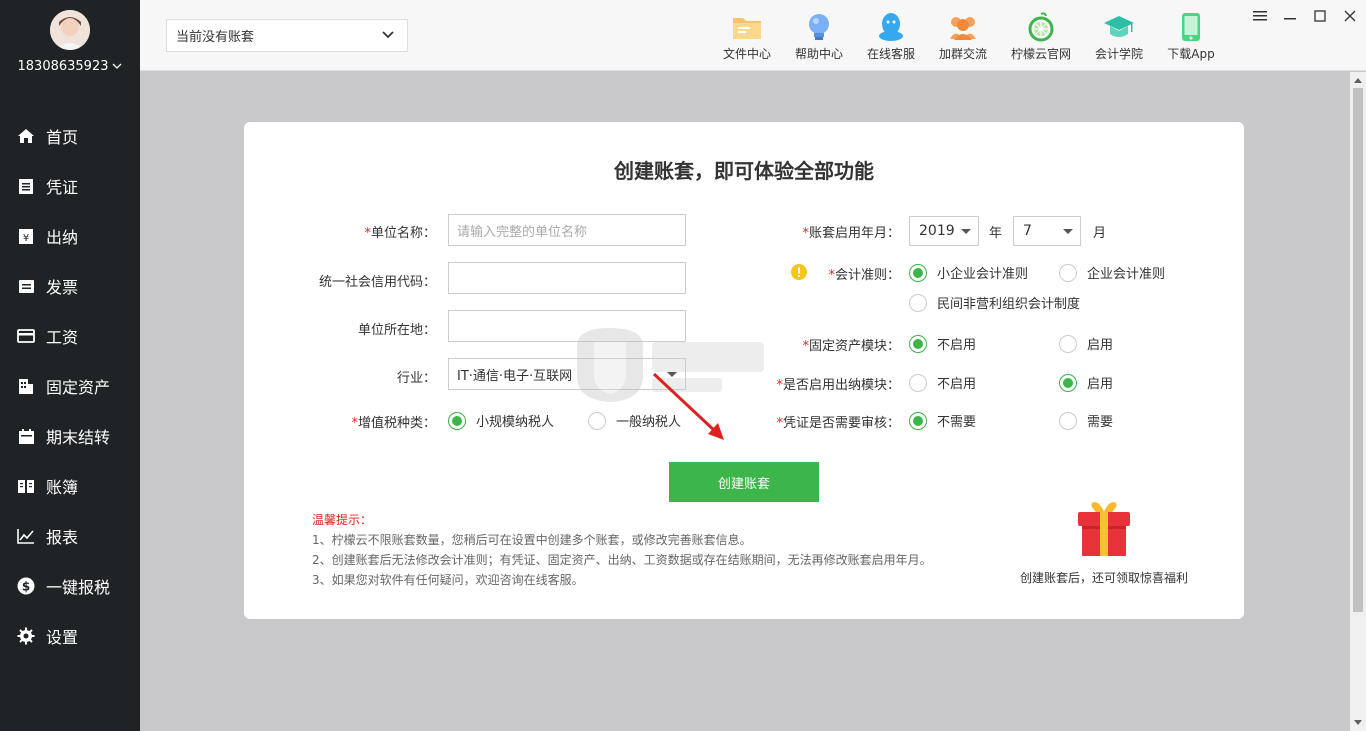  I want to click on start-year-select: 2019, so click(944, 231).